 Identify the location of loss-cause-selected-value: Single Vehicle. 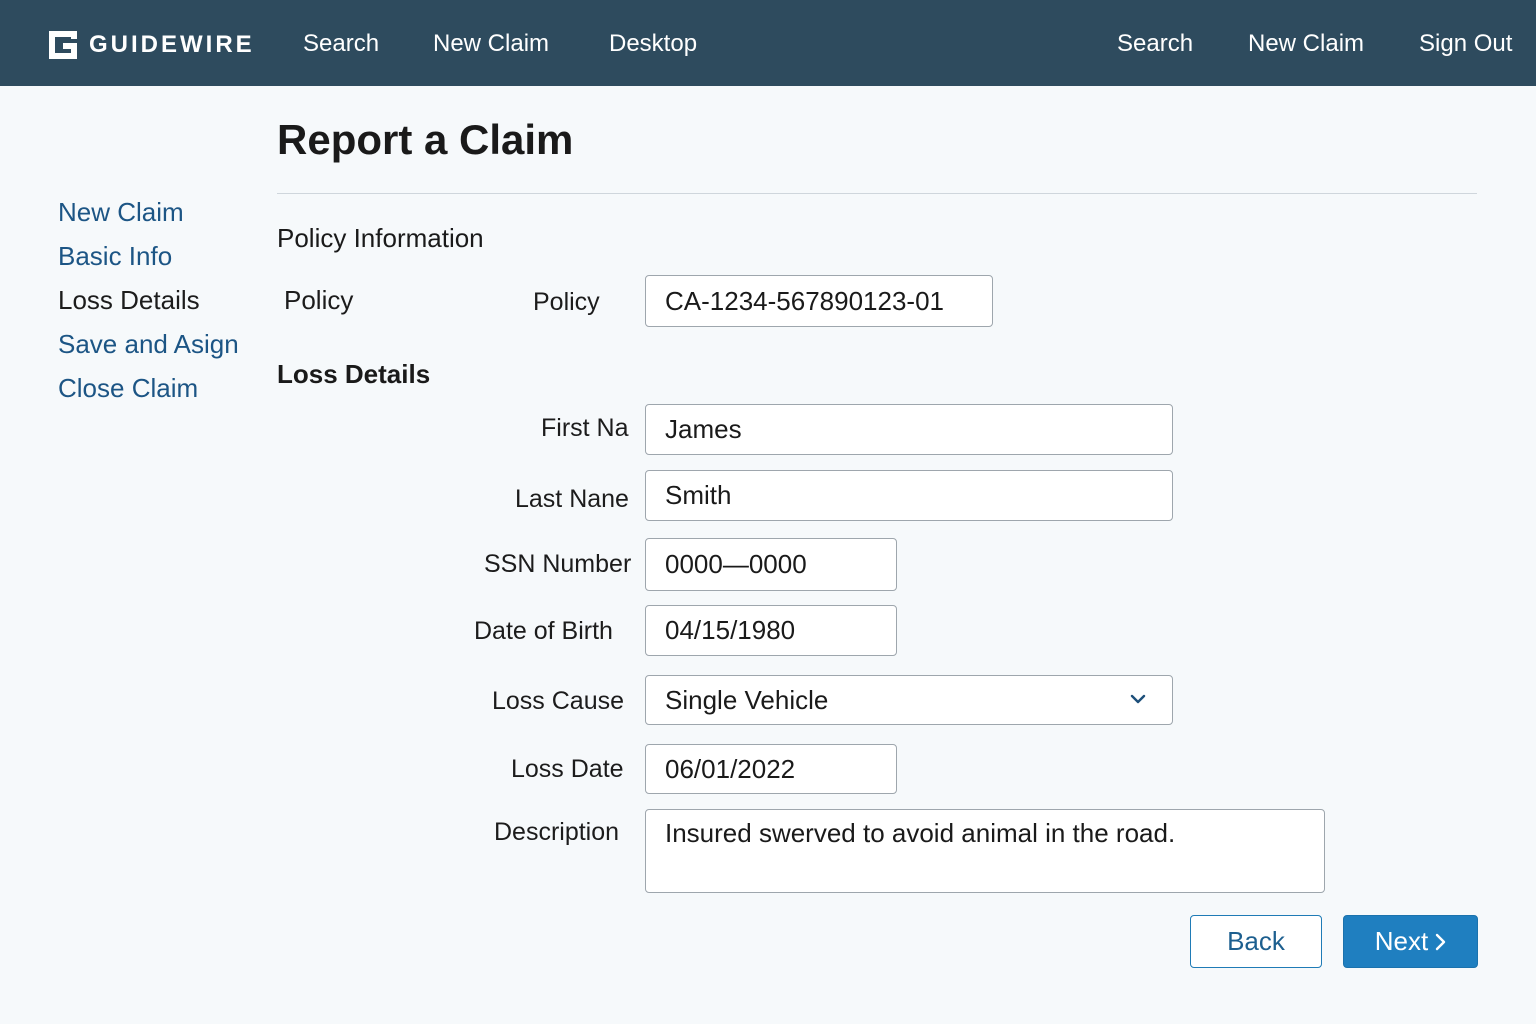
(747, 699).